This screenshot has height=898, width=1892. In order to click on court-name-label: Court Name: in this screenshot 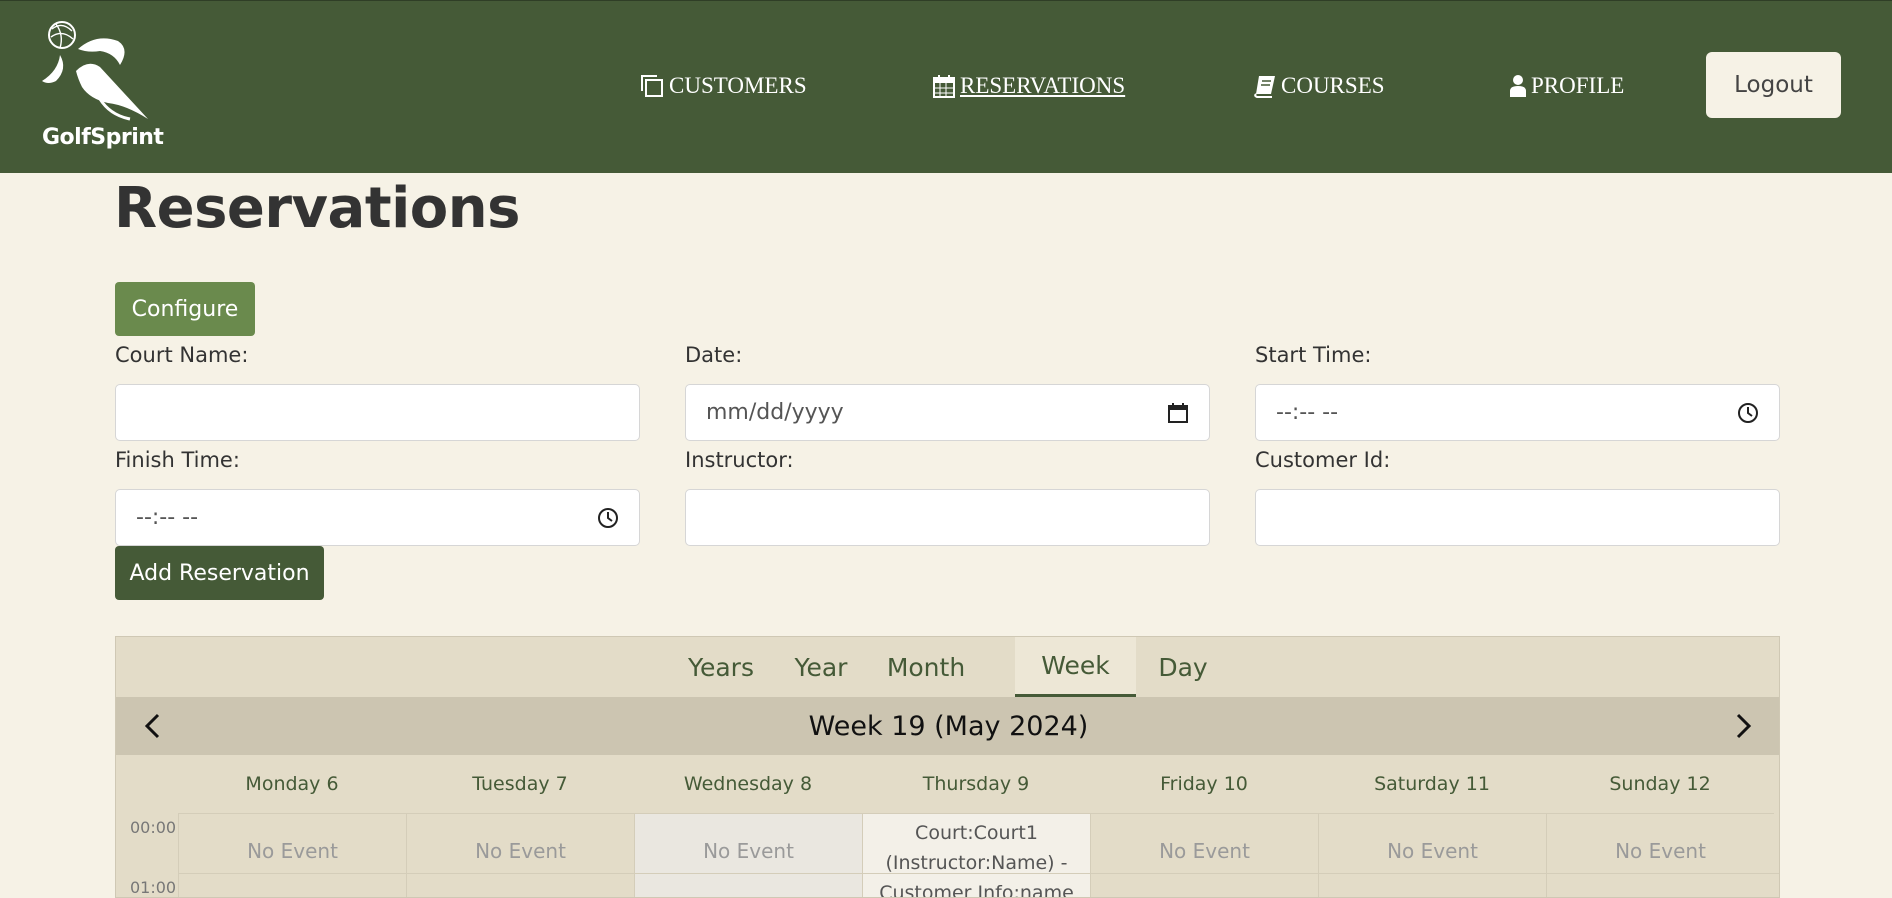, I will do `click(182, 355)`.